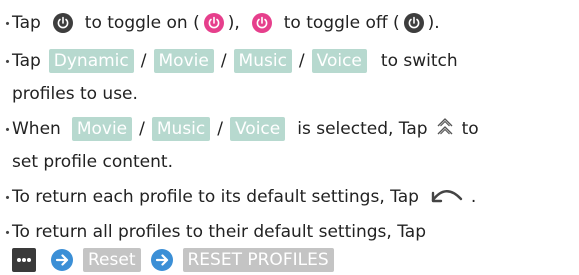  What do you see at coordinates (75, 94) in the screenshot?
I see `line-text: profiles to use.` at bounding box center [75, 94].